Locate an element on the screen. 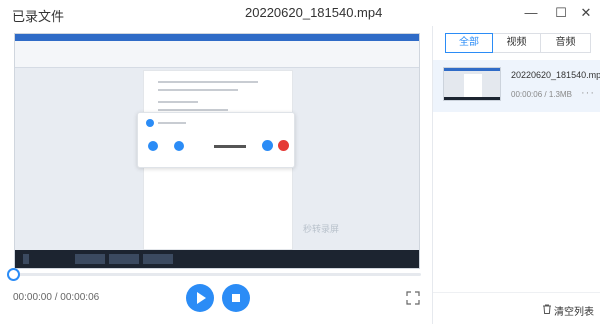 This screenshot has width=600, height=324. trash-icon is located at coordinates (547, 309).